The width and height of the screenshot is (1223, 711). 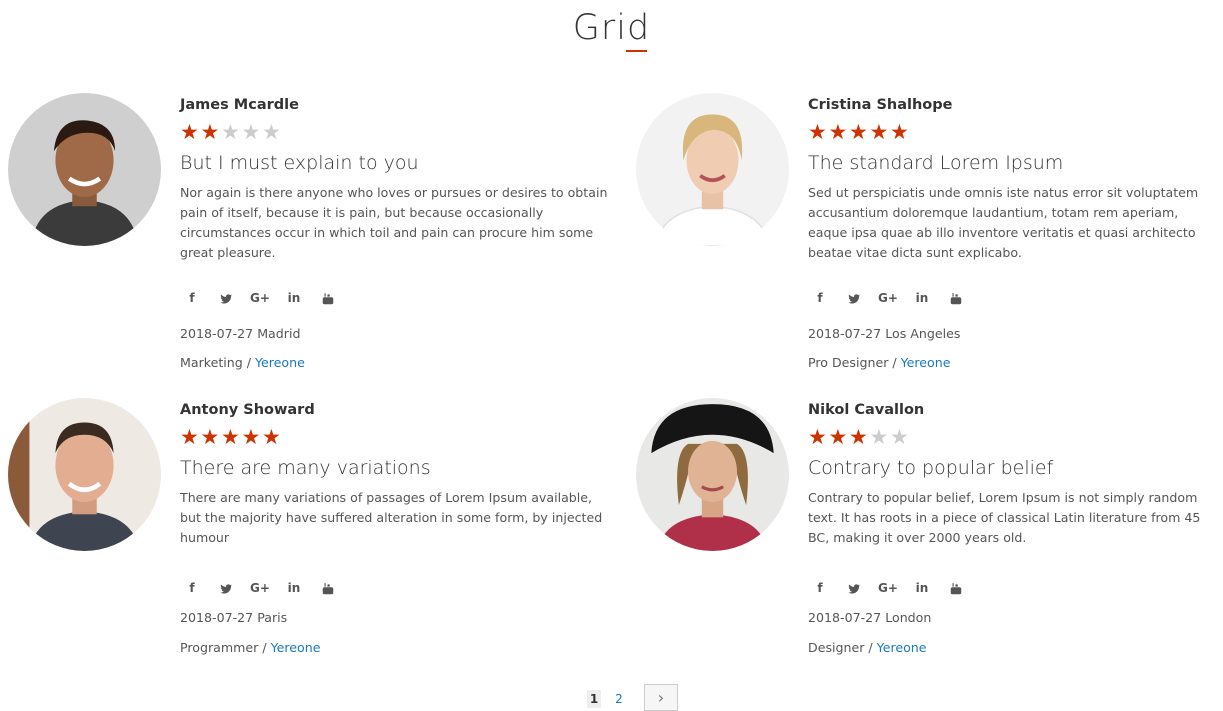 I want to click on page-title: Grid, so click(x=611, y=28).